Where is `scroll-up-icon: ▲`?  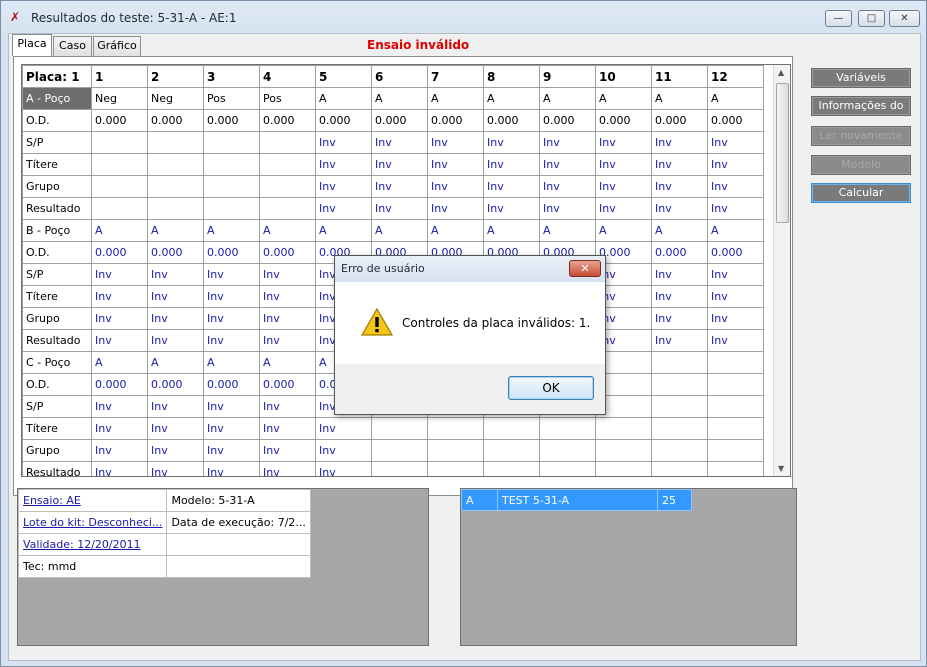 scroll-up-icon: ▲ is located at coordinates (781, 72).